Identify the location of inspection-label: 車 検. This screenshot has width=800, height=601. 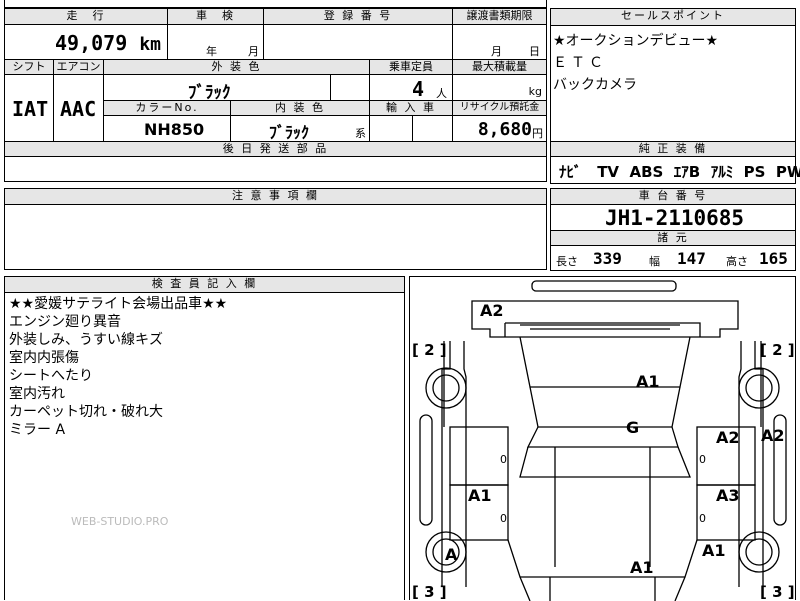
(215, 16).